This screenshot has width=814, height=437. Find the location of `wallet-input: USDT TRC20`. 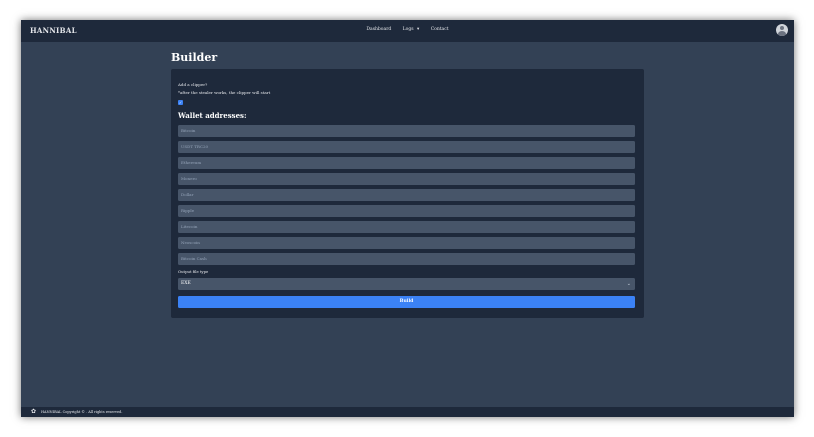

wallet-input: USDT TRC20 is located at coordinates (406, 147).